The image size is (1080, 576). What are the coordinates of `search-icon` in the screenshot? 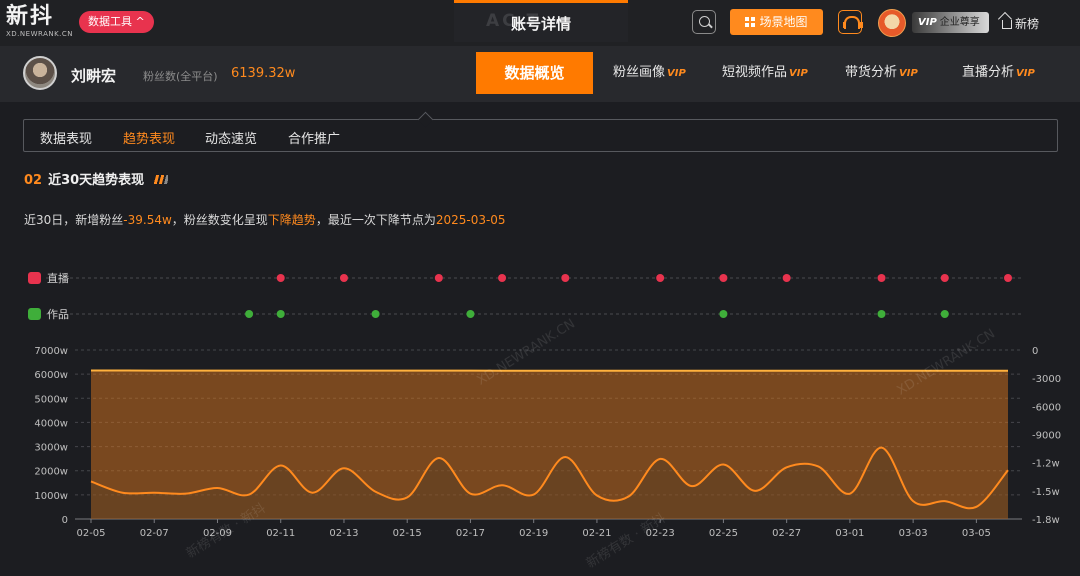 It's located at (704, 22).